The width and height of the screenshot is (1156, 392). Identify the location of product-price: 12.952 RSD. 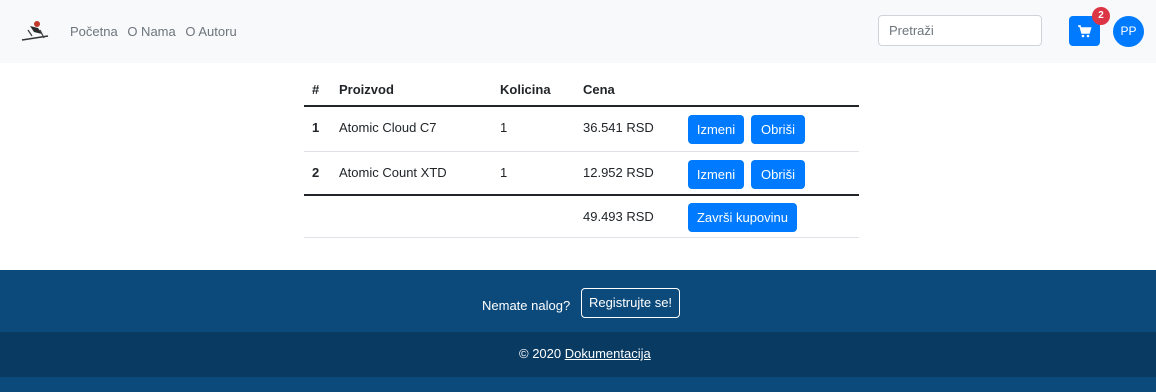
(618, 172).